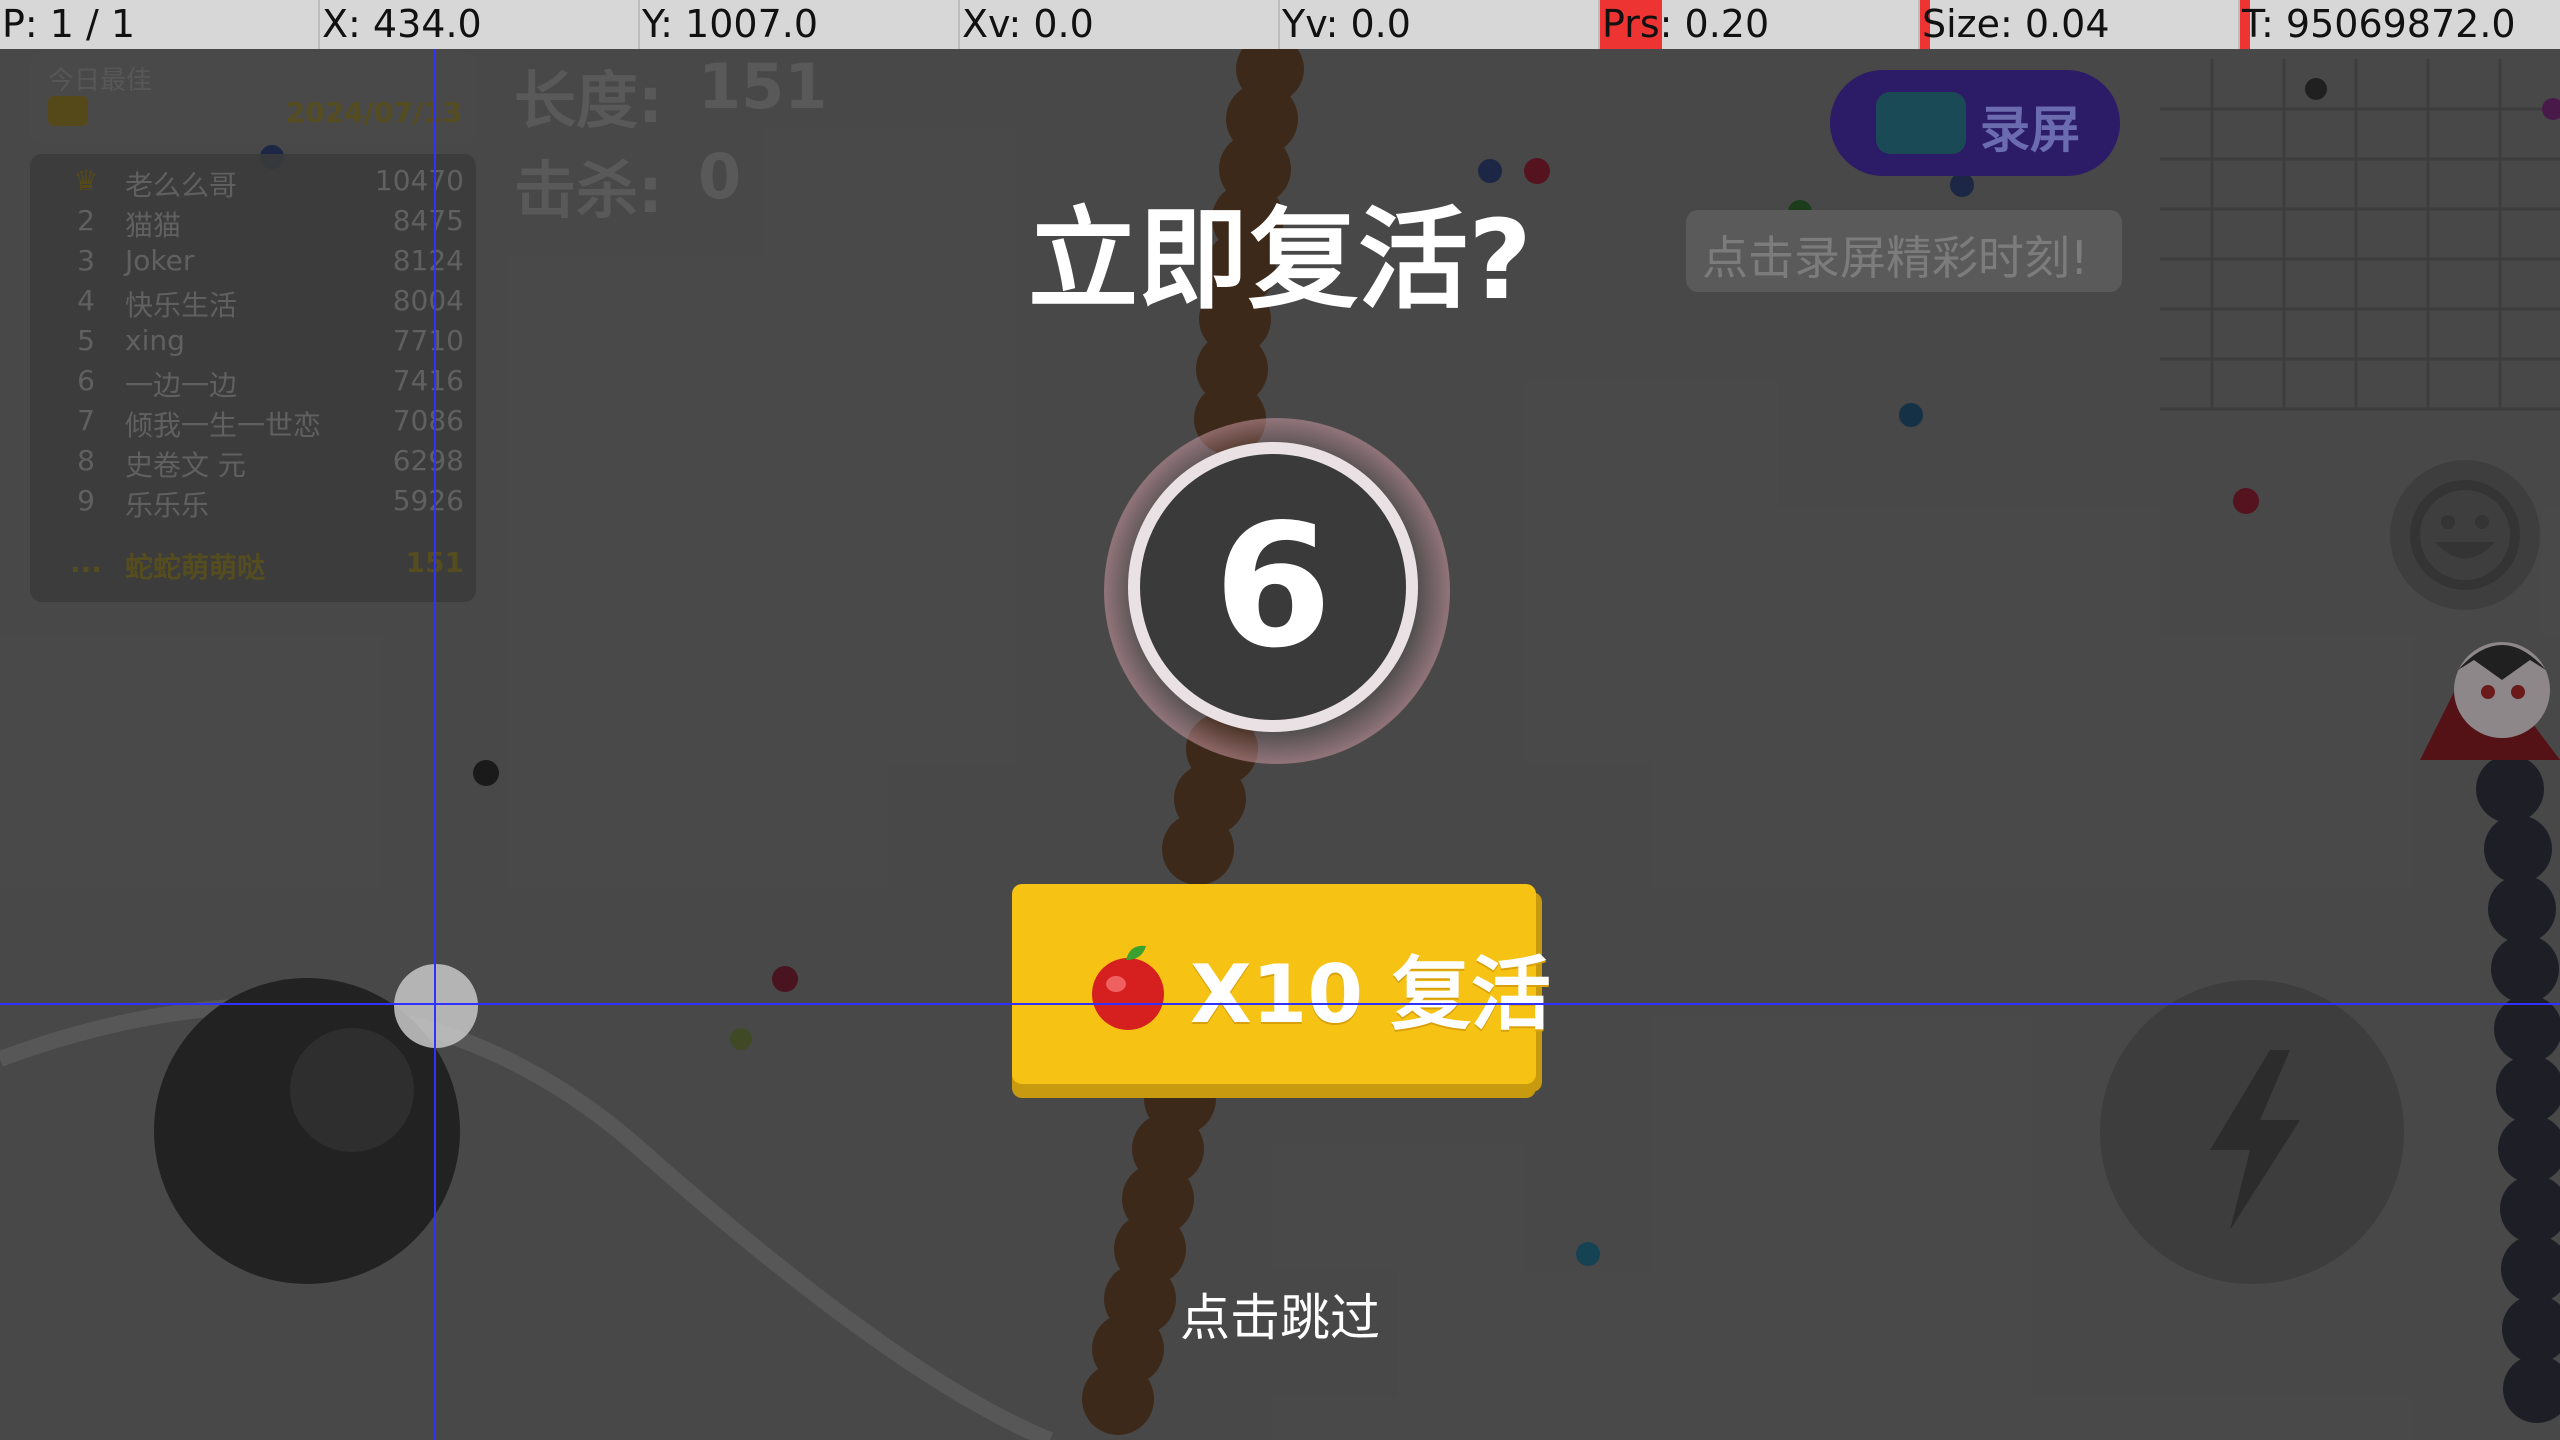 This screenshot has width=2560, height=1440. I want to click on pointer-xv: Xv: 0.0, so click(1120, 24).